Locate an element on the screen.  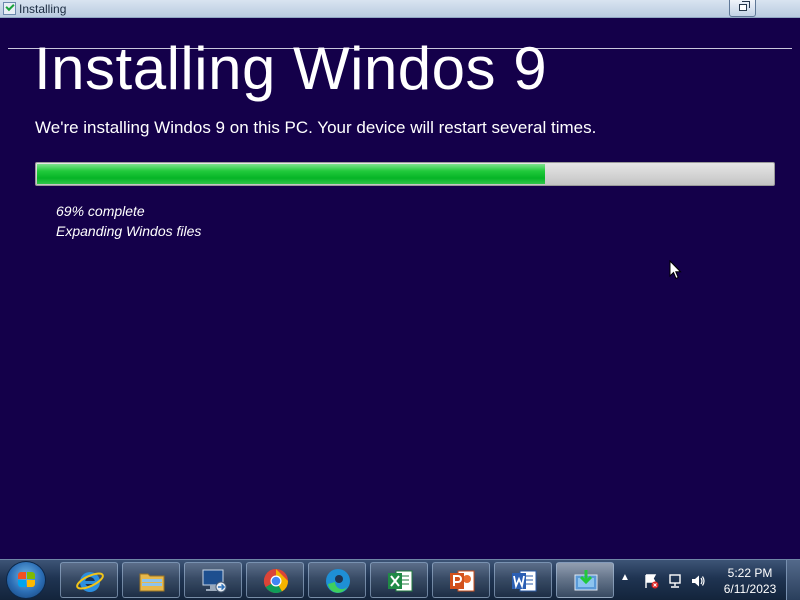
clock-time: 5:22 PM is located at coordinates (750, 573).